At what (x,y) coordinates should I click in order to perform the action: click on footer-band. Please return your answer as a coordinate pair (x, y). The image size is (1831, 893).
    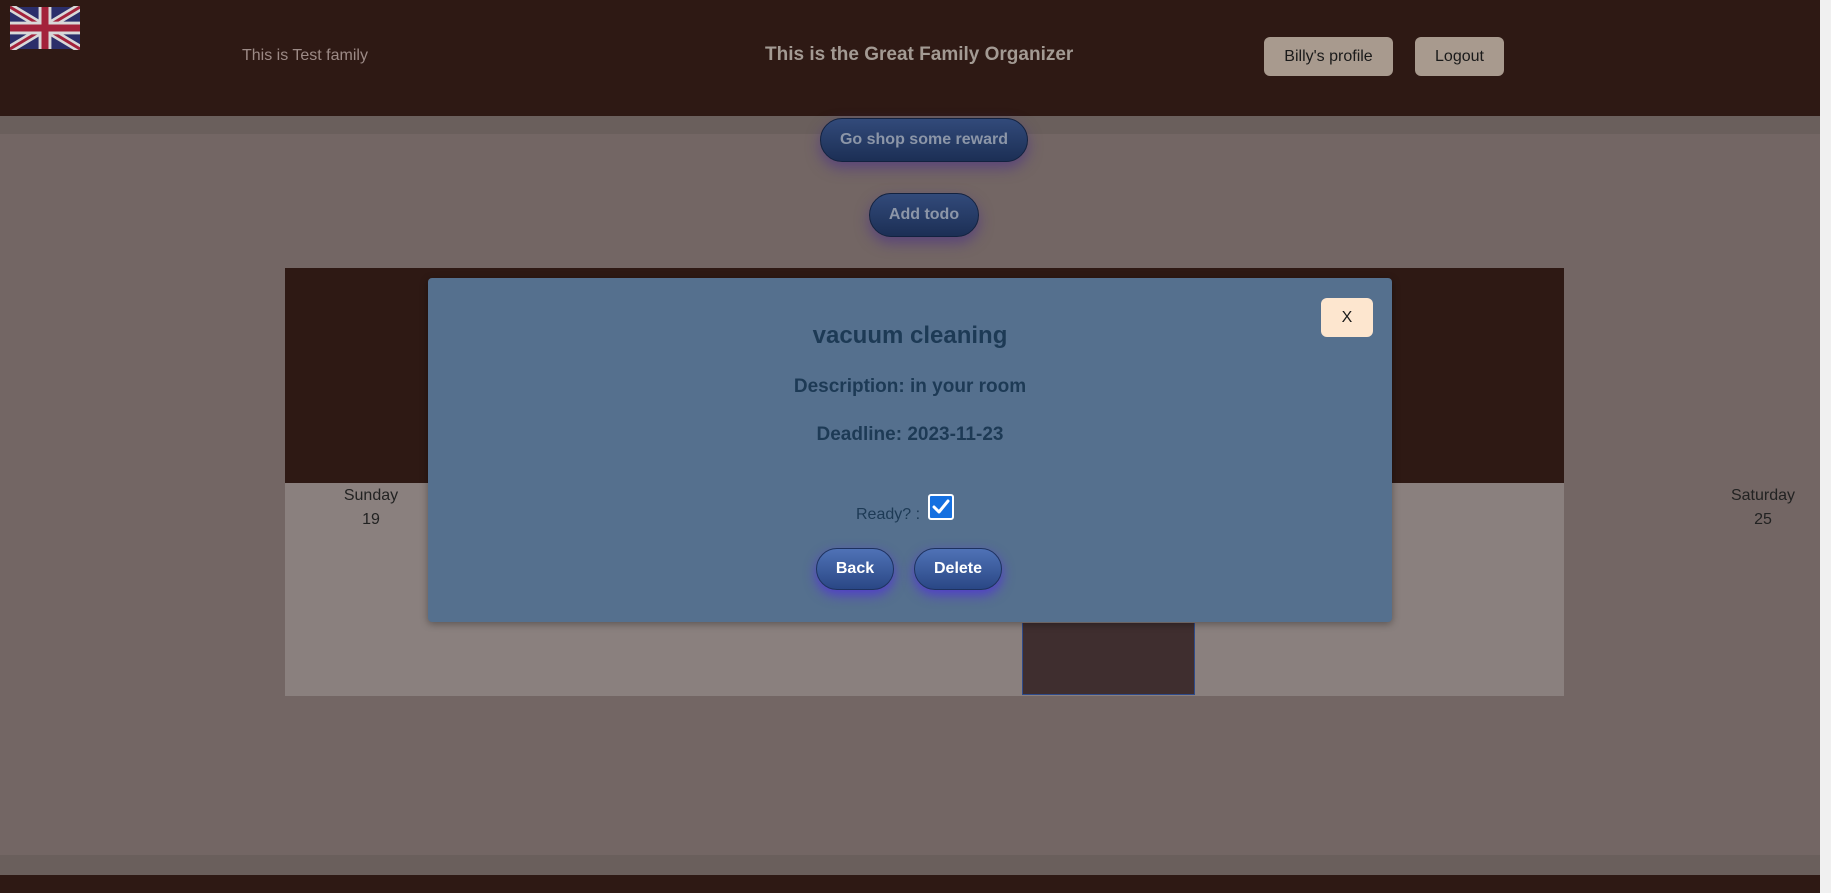
    Looking at the image, I should click on (910, 865).